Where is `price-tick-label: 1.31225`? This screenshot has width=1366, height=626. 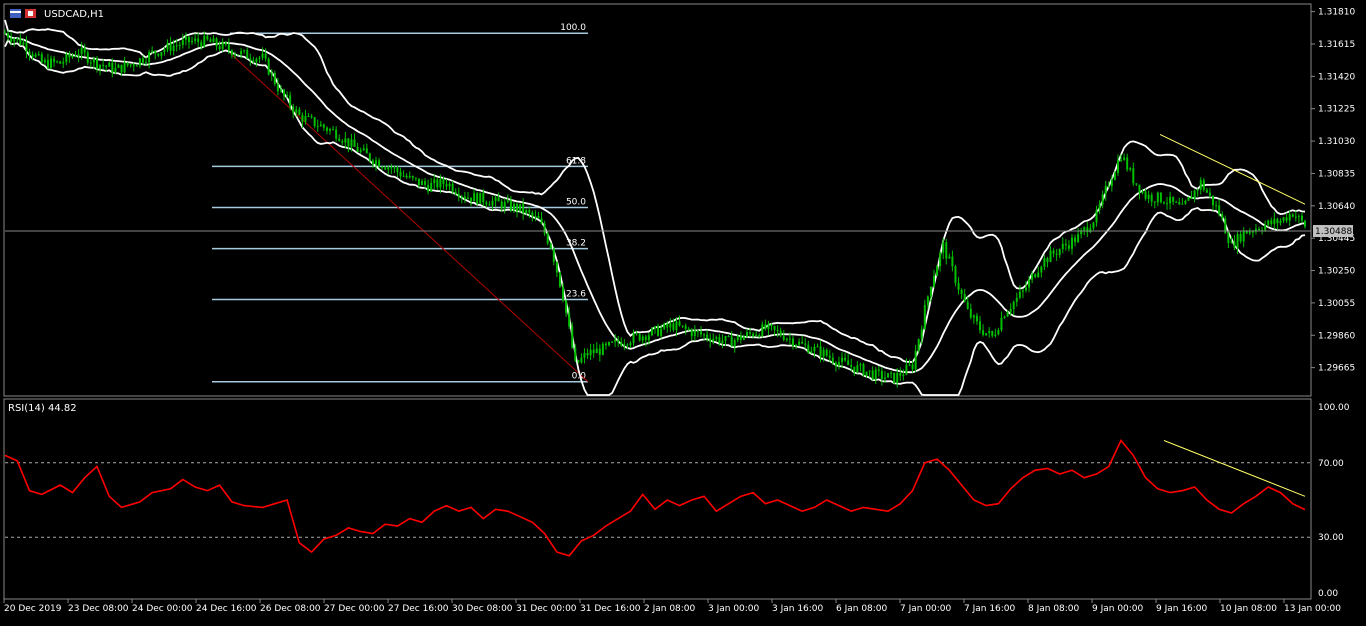
price-tick-label: 1.31225 is located at coordinates (1336, 110).